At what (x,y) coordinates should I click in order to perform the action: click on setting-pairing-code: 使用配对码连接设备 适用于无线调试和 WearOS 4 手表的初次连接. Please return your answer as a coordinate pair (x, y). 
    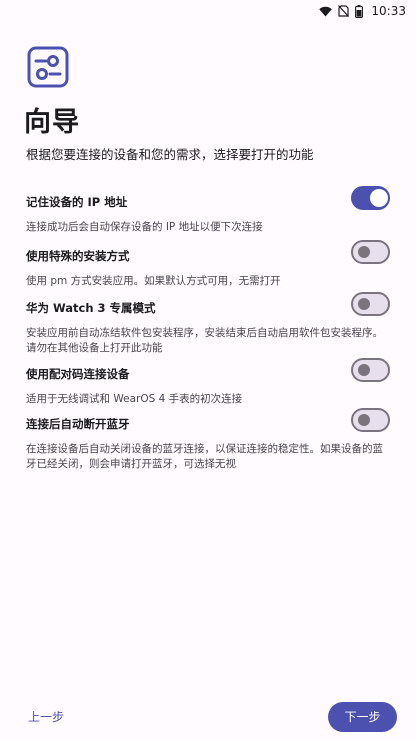
    Looking at the image, I should click on (209, 382).